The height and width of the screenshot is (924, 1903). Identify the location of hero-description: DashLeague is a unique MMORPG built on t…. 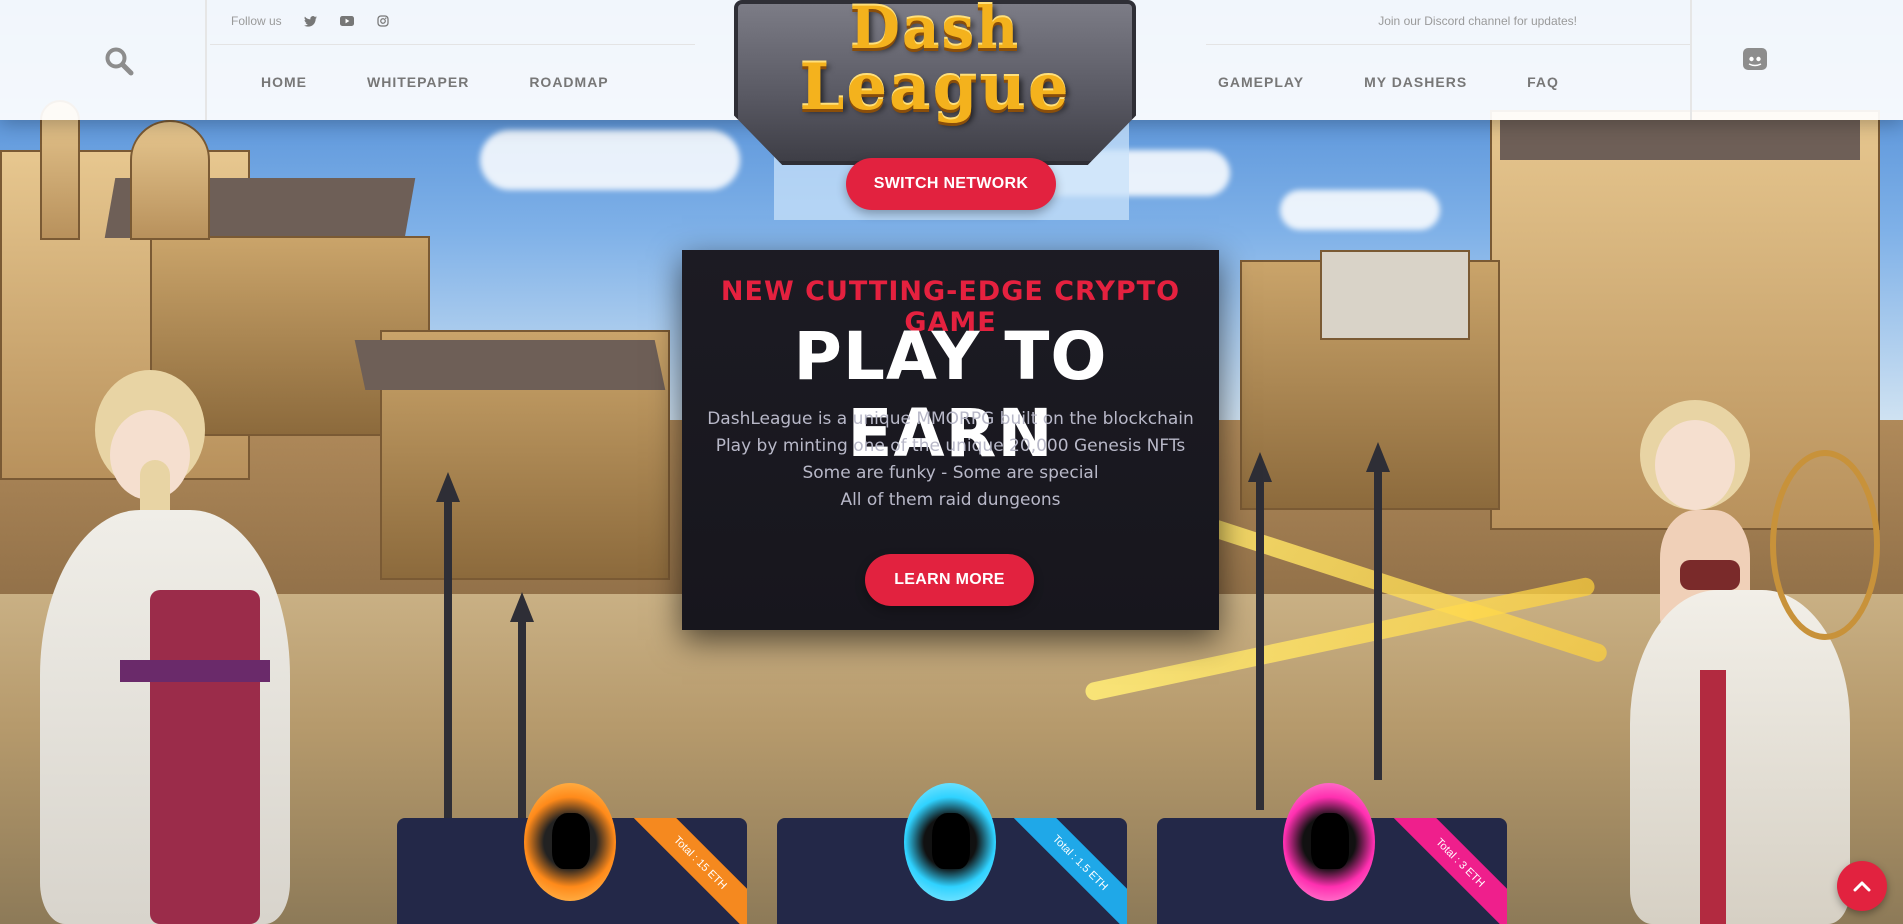
(950, 460).